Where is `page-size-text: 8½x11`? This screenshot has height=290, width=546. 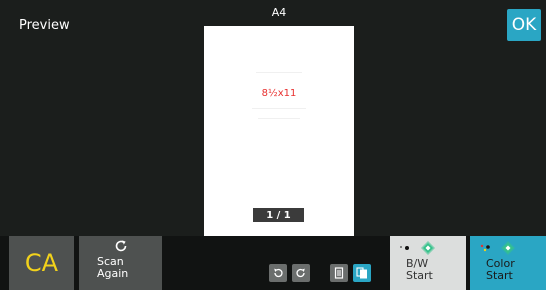
page-size-text: 8½x11 is located at coordinates (279, 93).